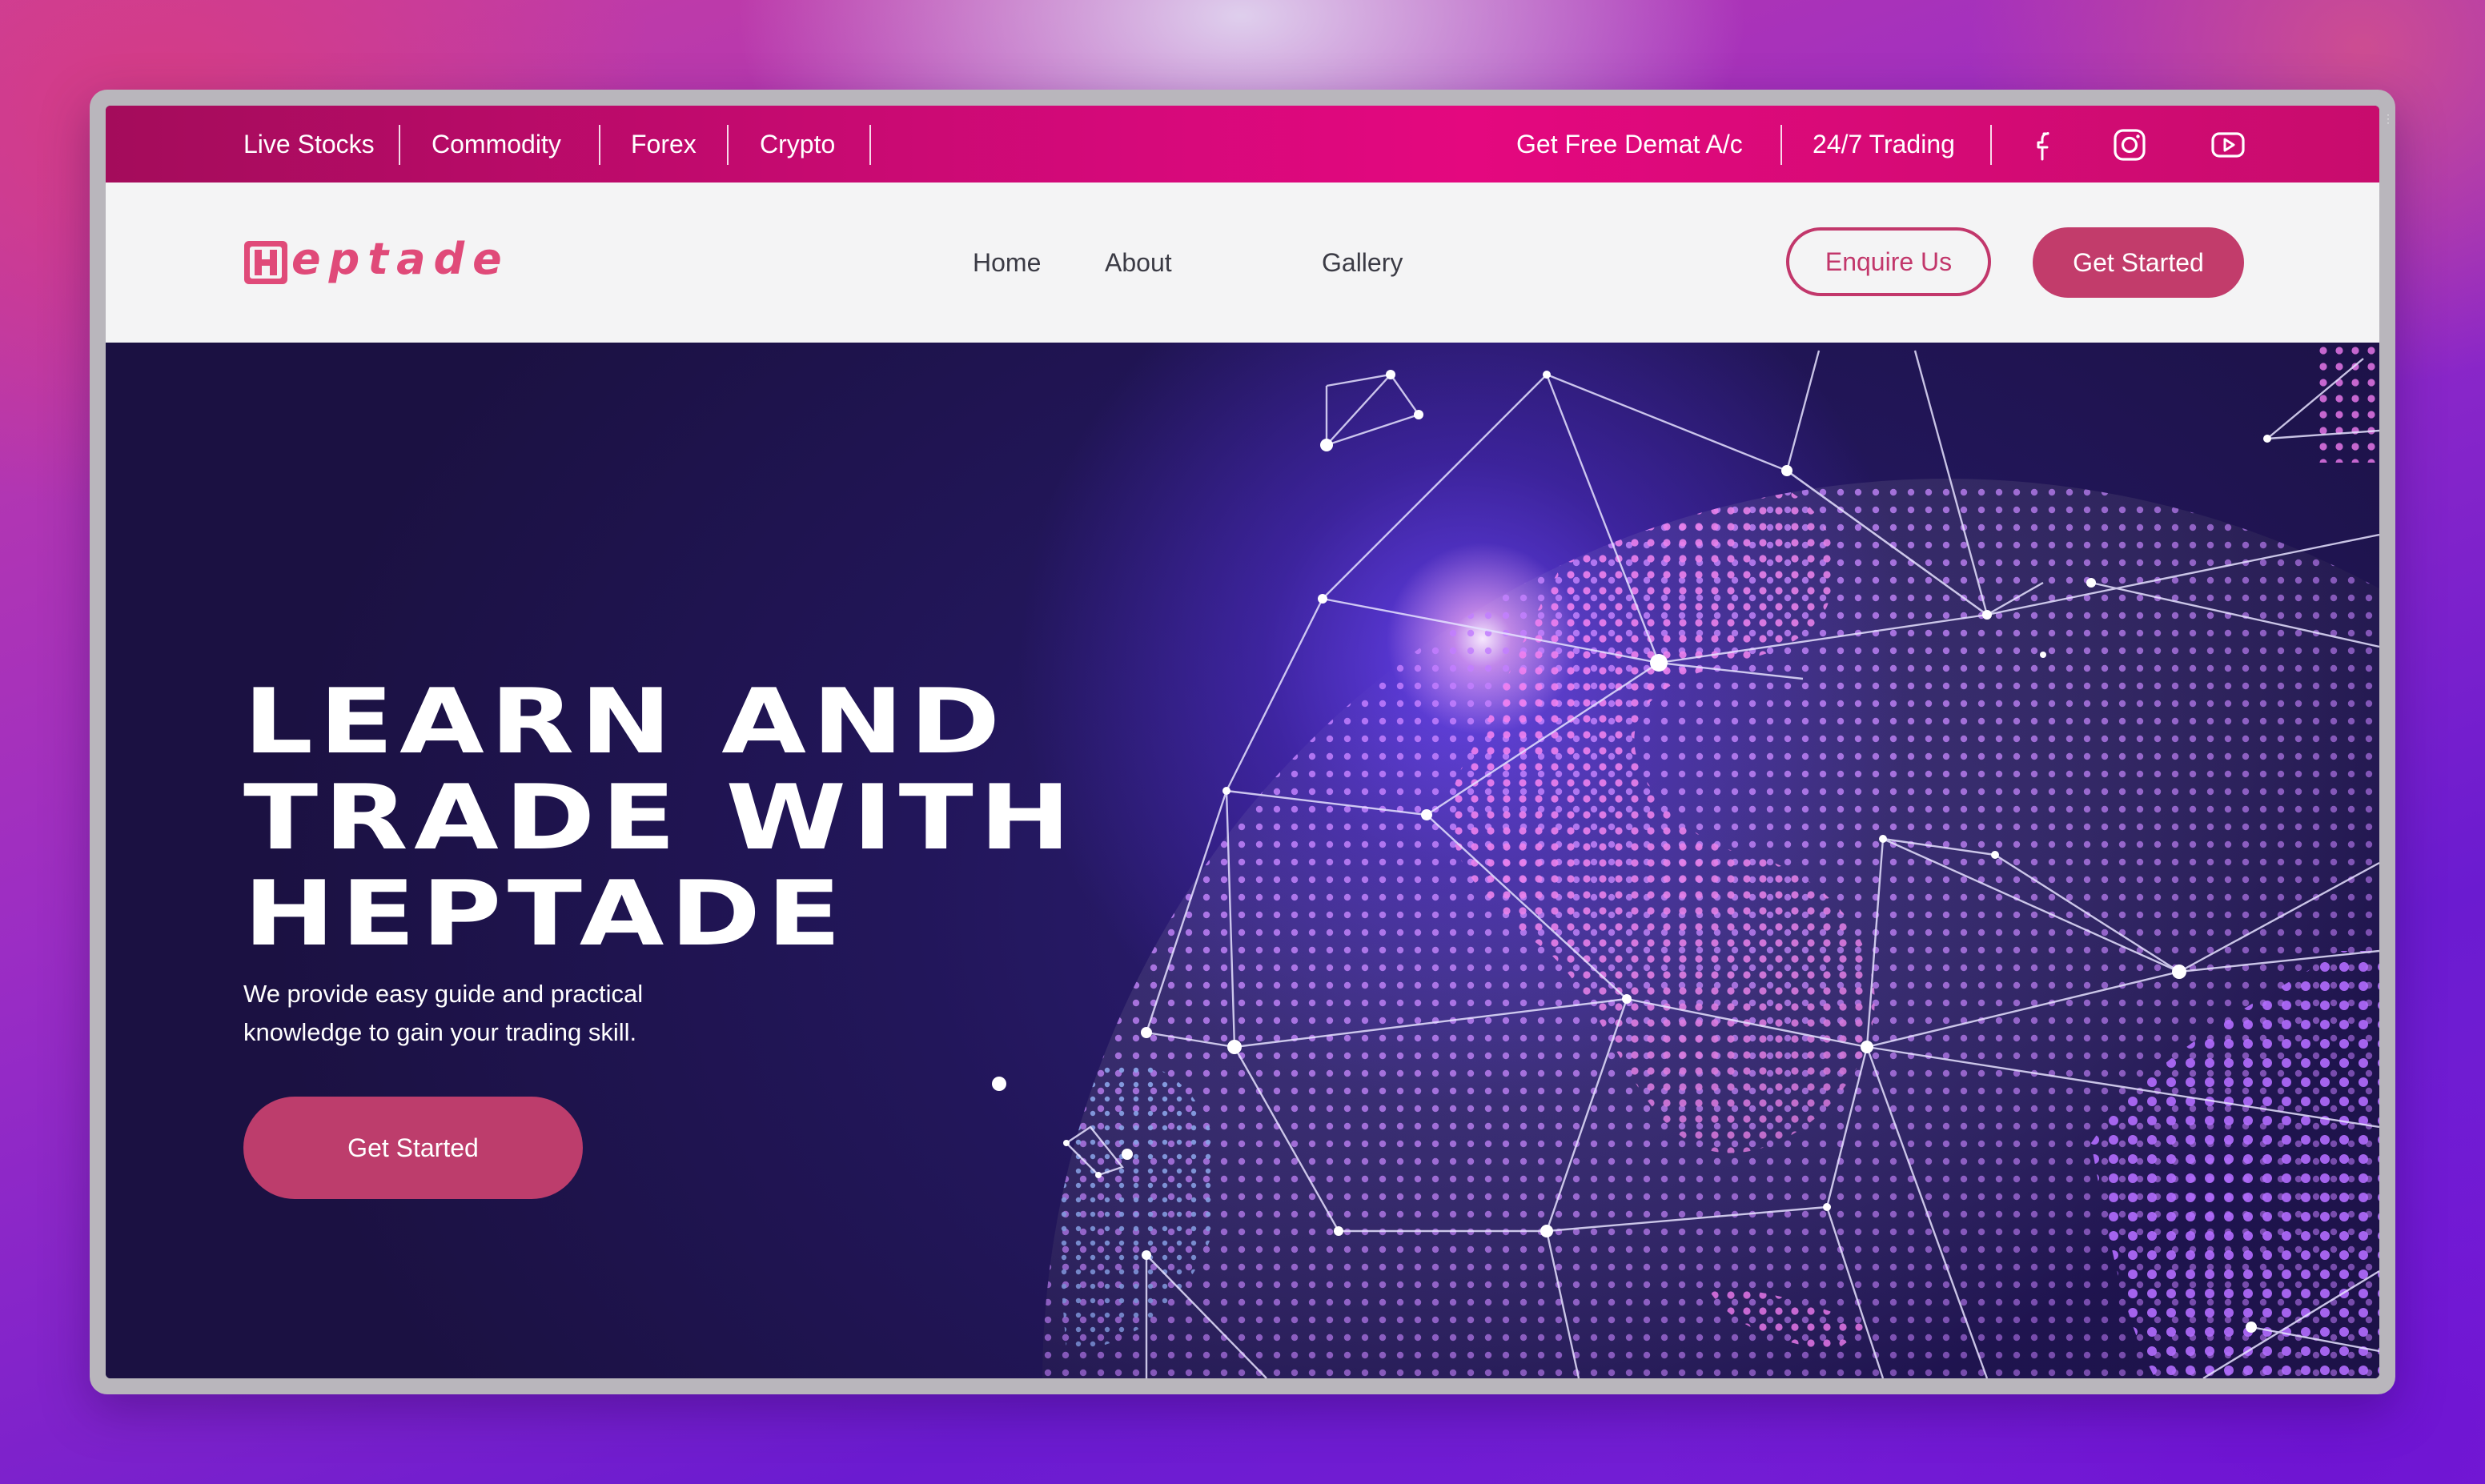  Describe the element at coordinates (1884, 144) in the screenshot. I see `topbar-link-trading: 24/7 Trading` at that location.